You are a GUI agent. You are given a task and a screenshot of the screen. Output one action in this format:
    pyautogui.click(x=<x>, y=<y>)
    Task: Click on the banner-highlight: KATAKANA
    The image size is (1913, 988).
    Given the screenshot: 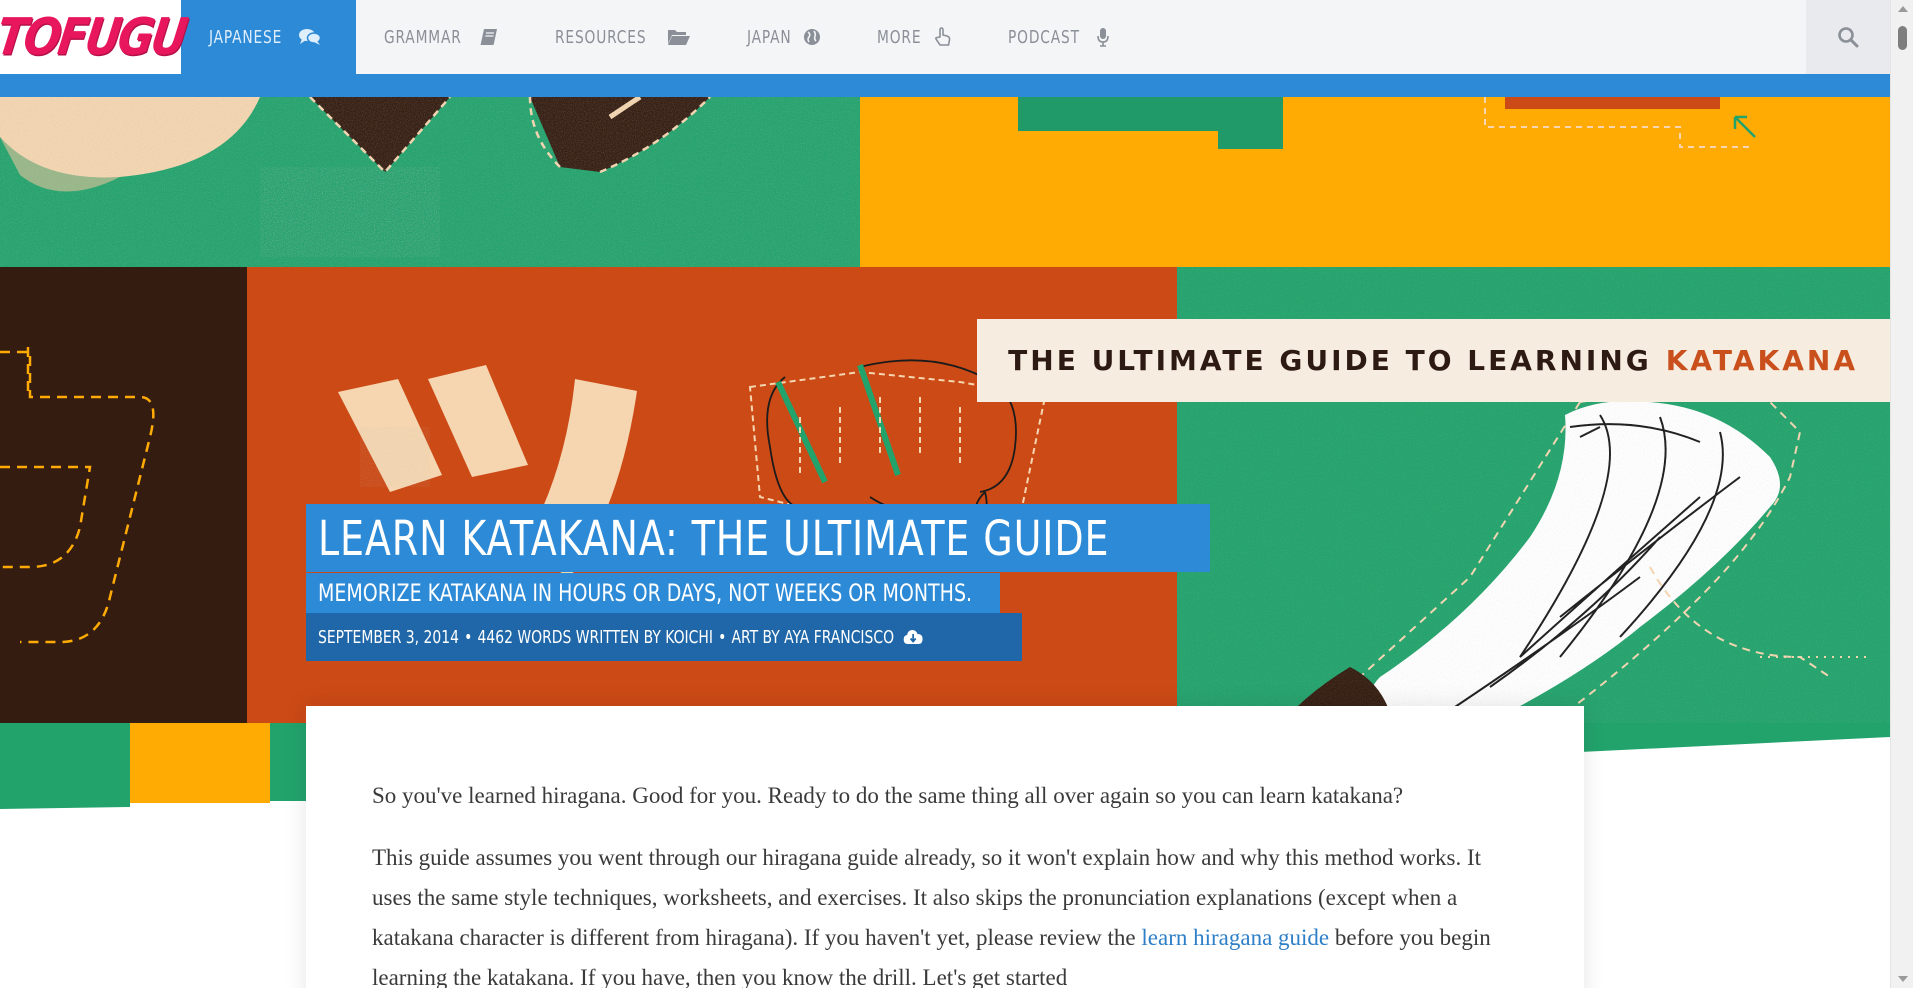 What is the action you would take?
    pyautogui.click(x=1761, y=360)
    